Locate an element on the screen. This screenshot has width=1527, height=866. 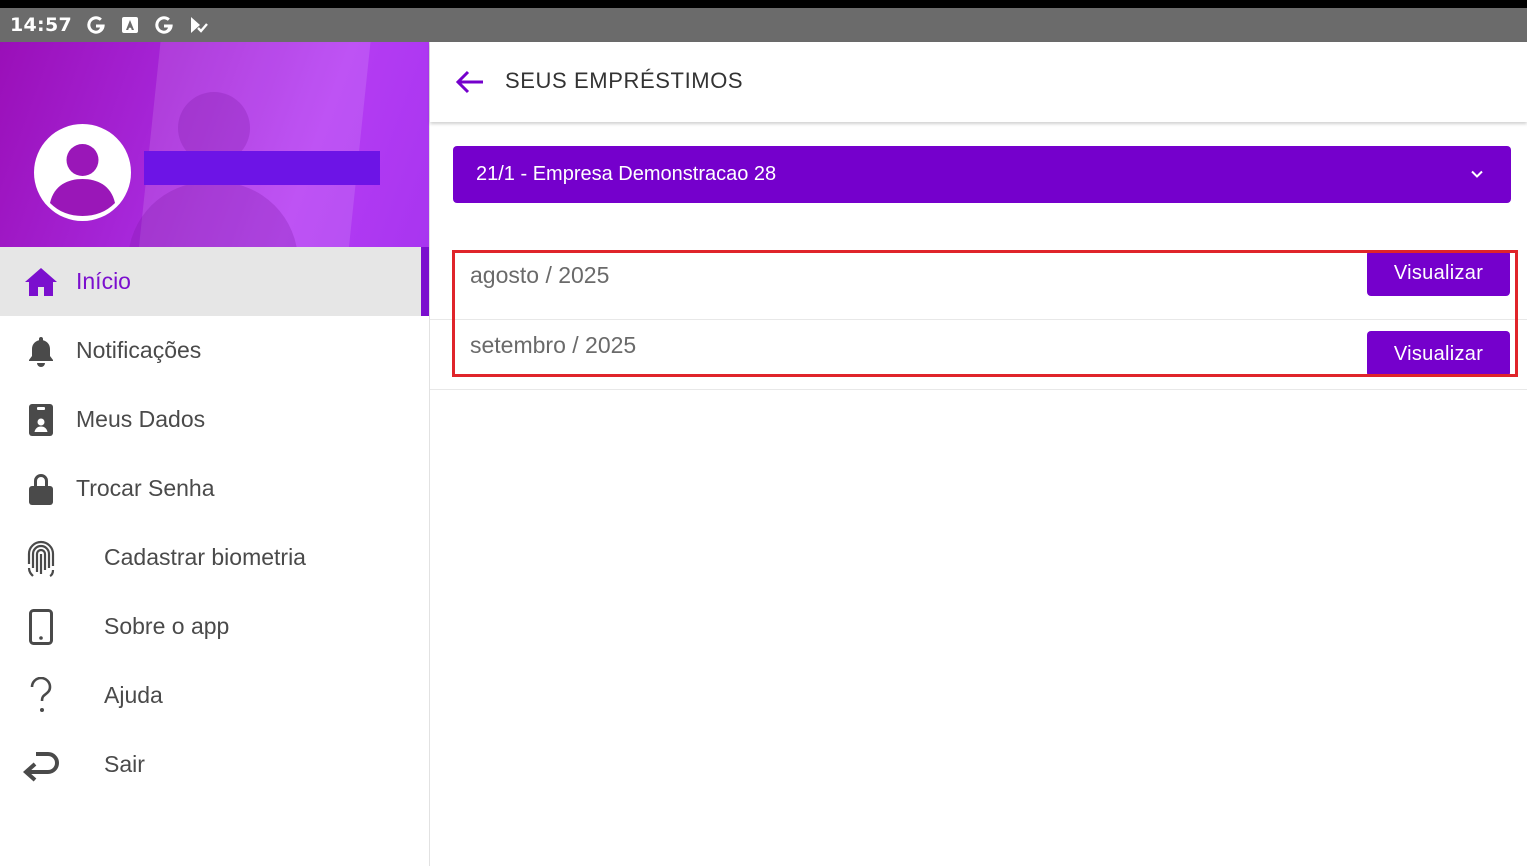
back-button is located at coordinates (470, 82).